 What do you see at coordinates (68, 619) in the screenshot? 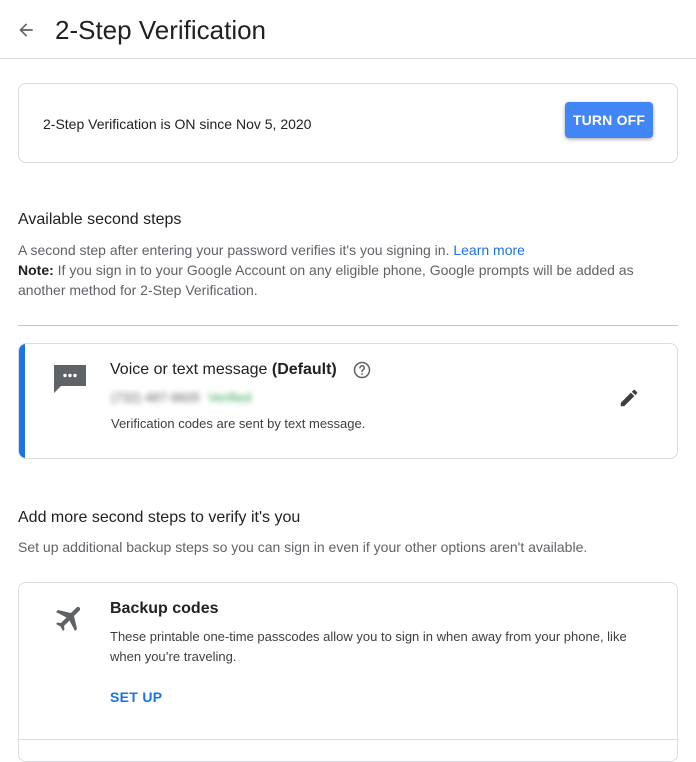
I see `airplane-icon` at bounding box center [68, 619].